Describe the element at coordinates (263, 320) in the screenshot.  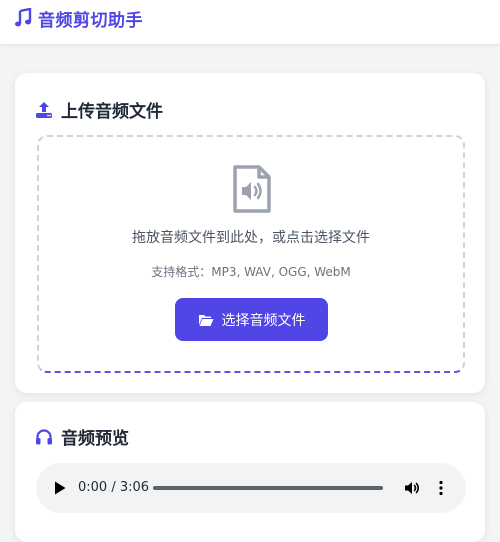
I see `choose-file-label: 选择音频文件` at that location.